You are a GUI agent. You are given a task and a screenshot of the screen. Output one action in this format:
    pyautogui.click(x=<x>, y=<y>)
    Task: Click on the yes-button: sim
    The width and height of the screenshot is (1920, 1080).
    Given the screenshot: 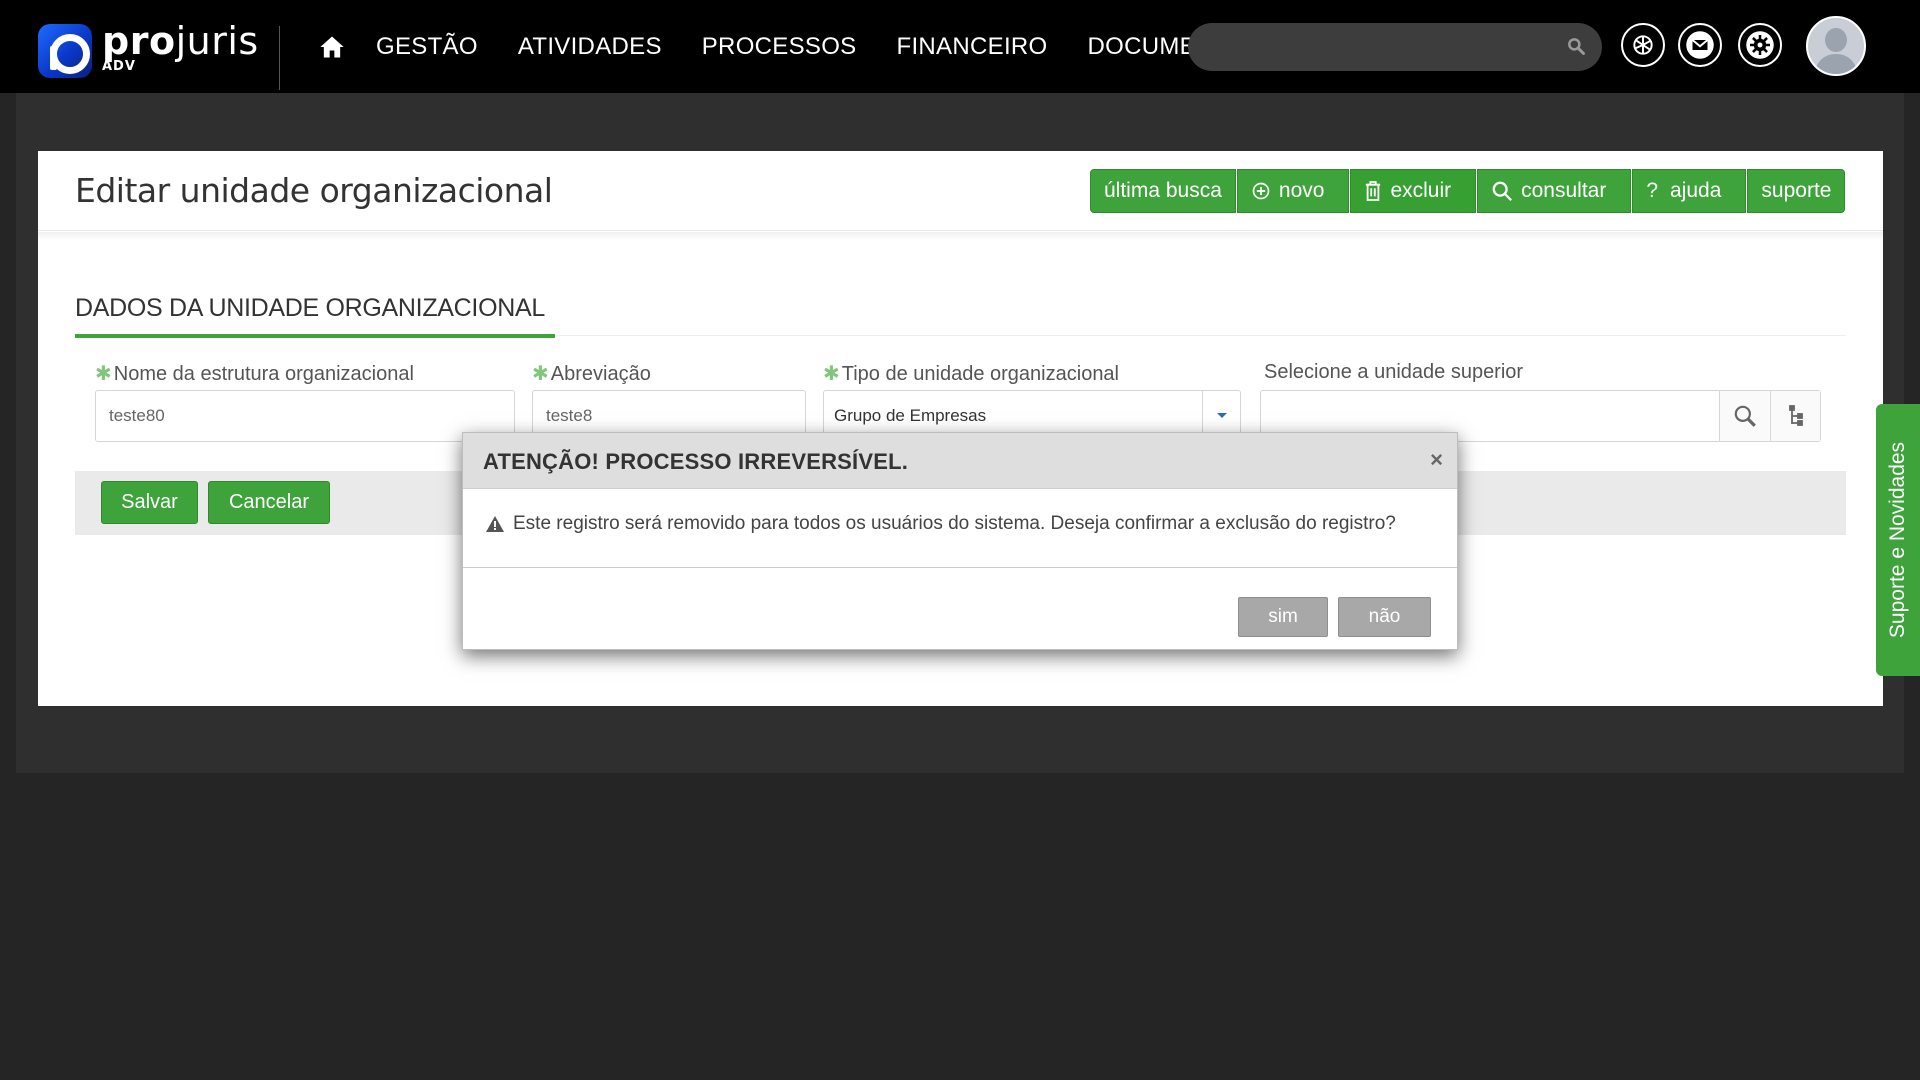 What is the action you would take?
    pyautogui.click(x=1283, y=617)
    